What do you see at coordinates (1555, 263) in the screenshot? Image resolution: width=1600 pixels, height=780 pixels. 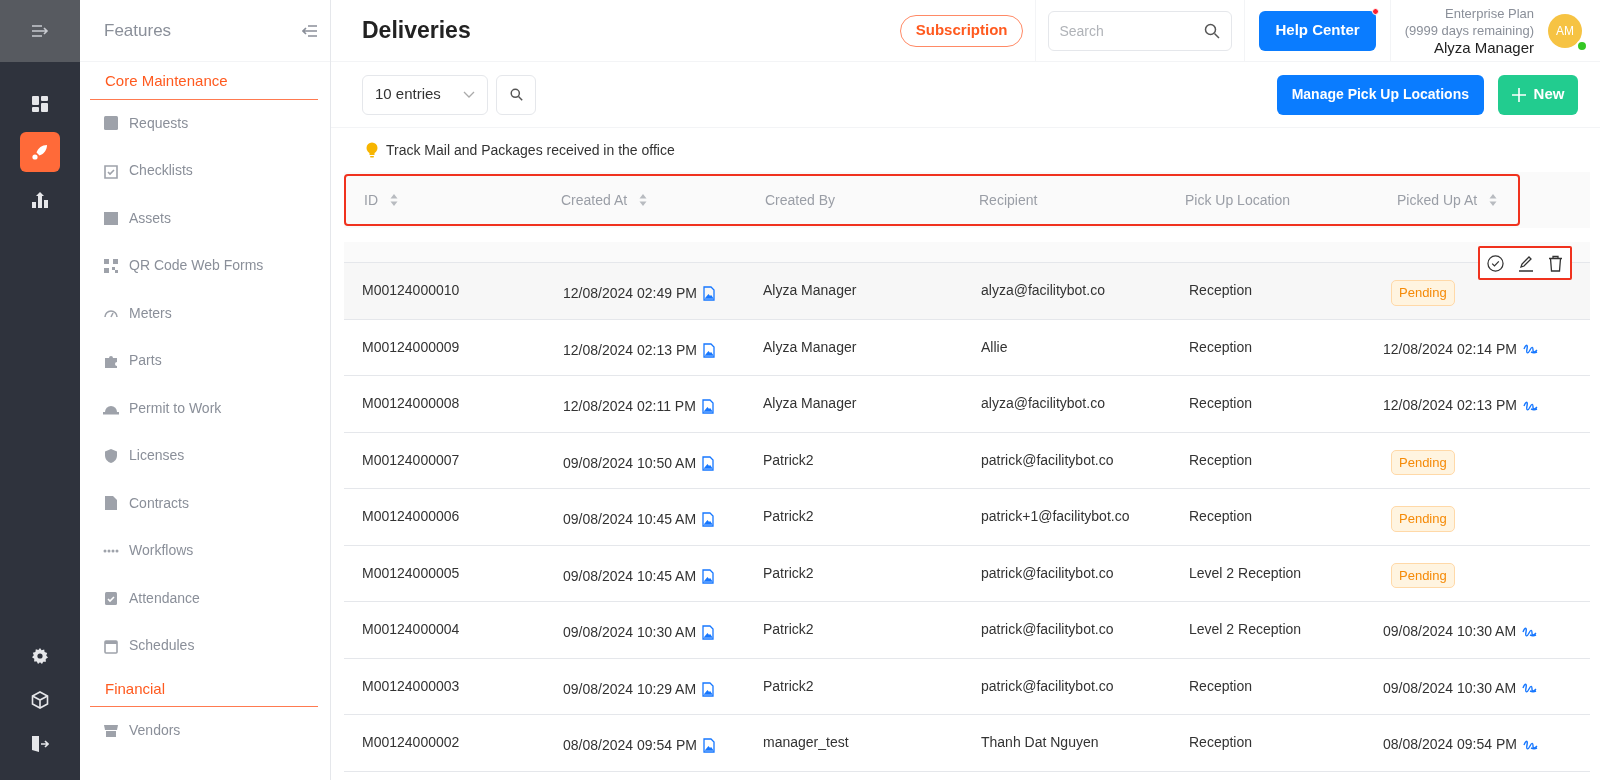 I see `delete-icon` at bounding box center [1555, 263].